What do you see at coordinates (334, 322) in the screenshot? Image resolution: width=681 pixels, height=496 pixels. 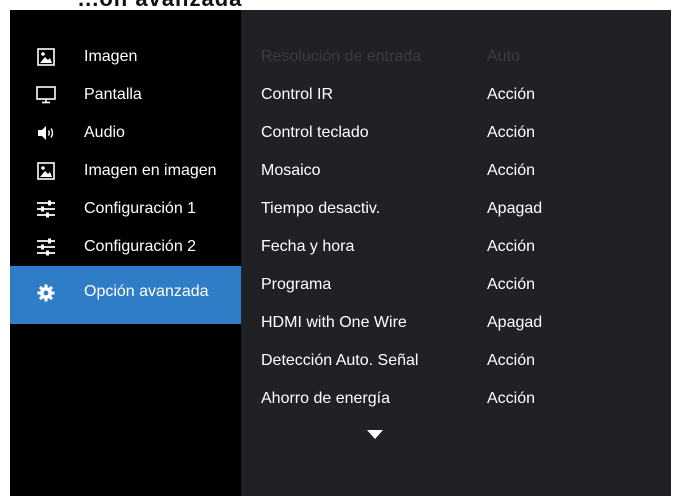 I see `setting-label: HDMI with One Wire` at bounding box center [334, 322].